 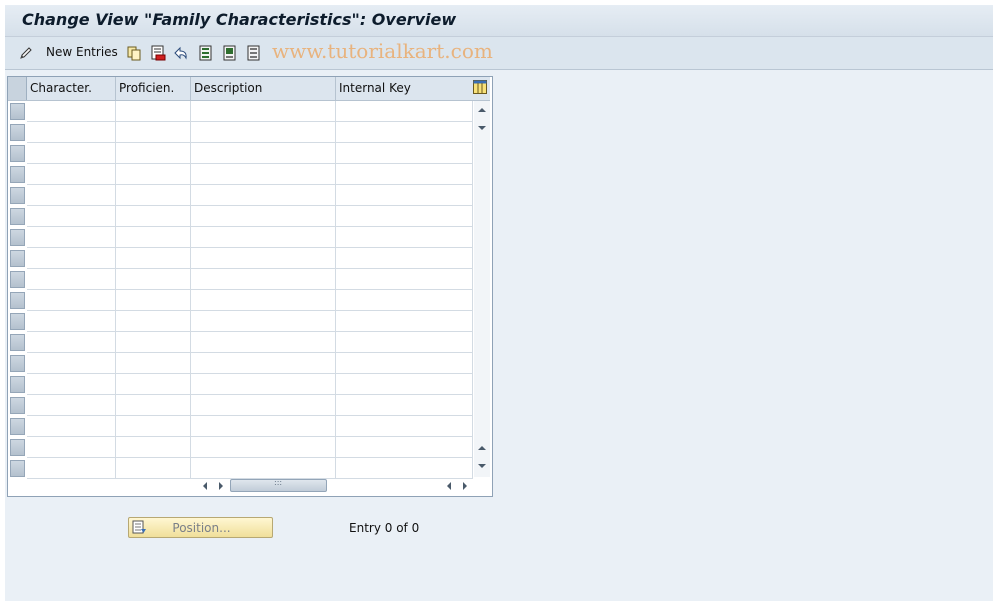 I want to click on column-header-internal-key: Internal Key, so click(x=404, y=88).